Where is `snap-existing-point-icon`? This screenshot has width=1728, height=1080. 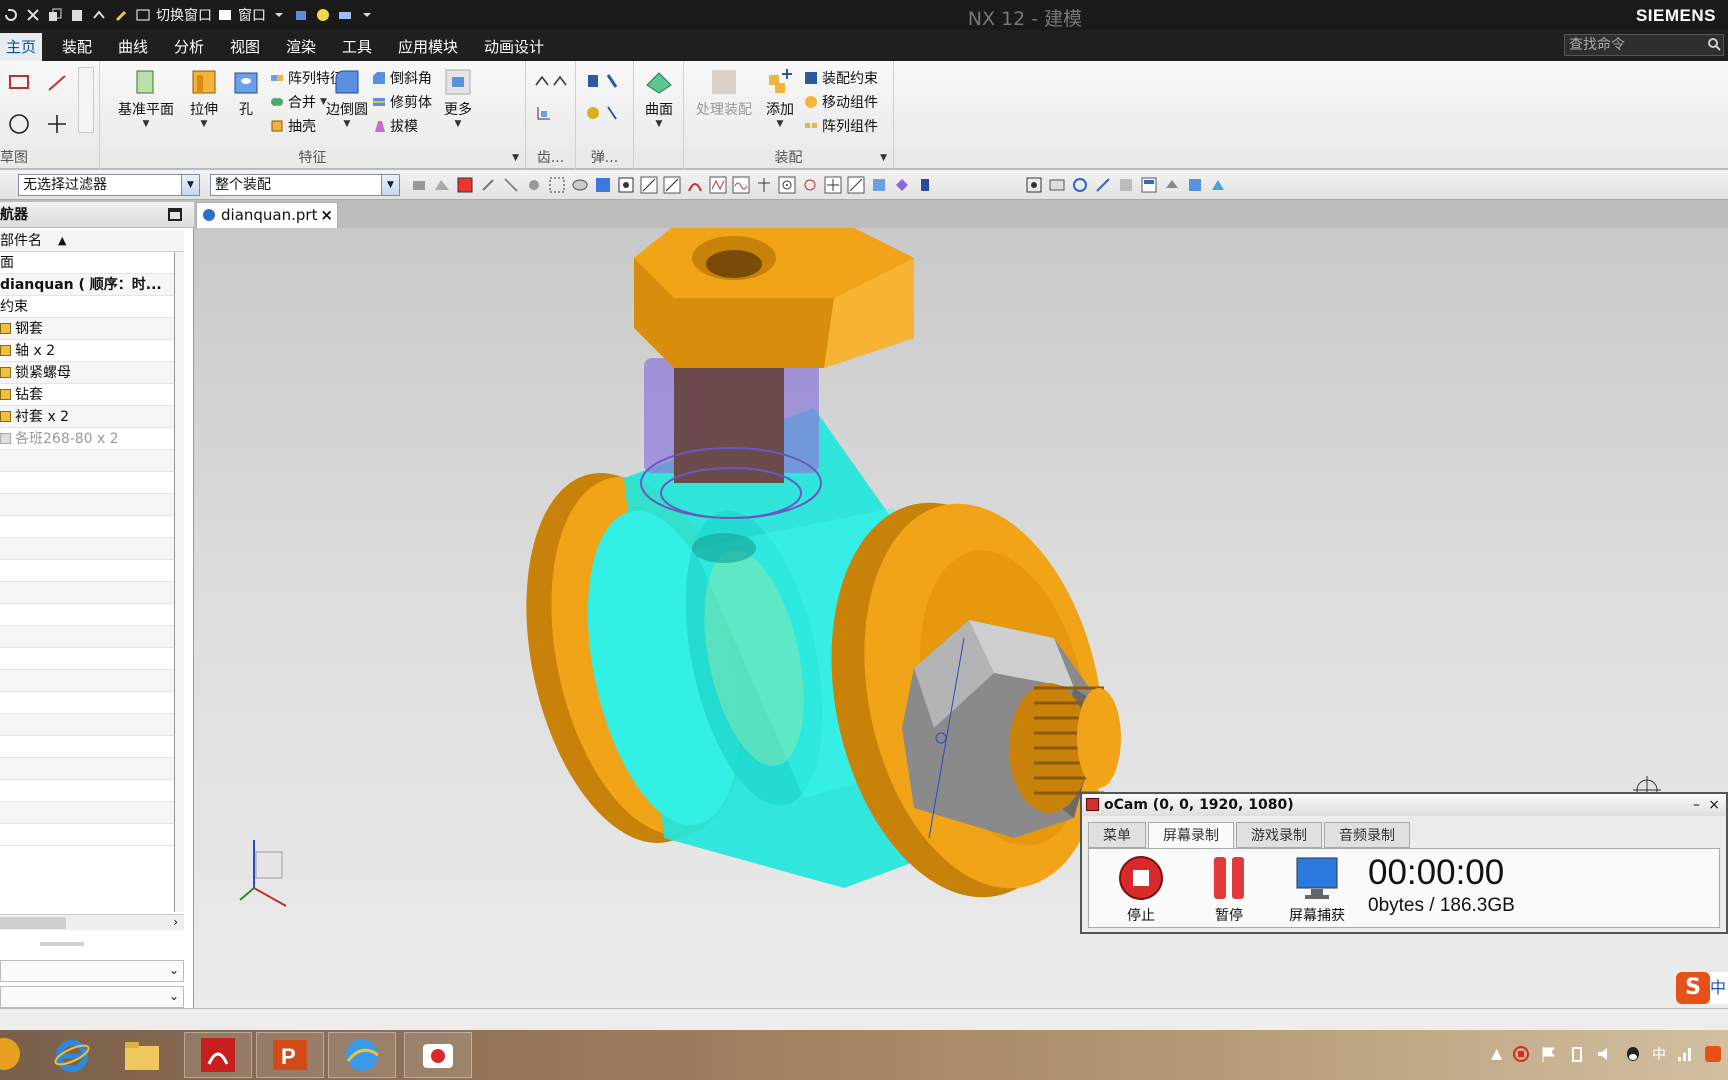 snap-existing-point-icon is located at coordinates (833, 185).